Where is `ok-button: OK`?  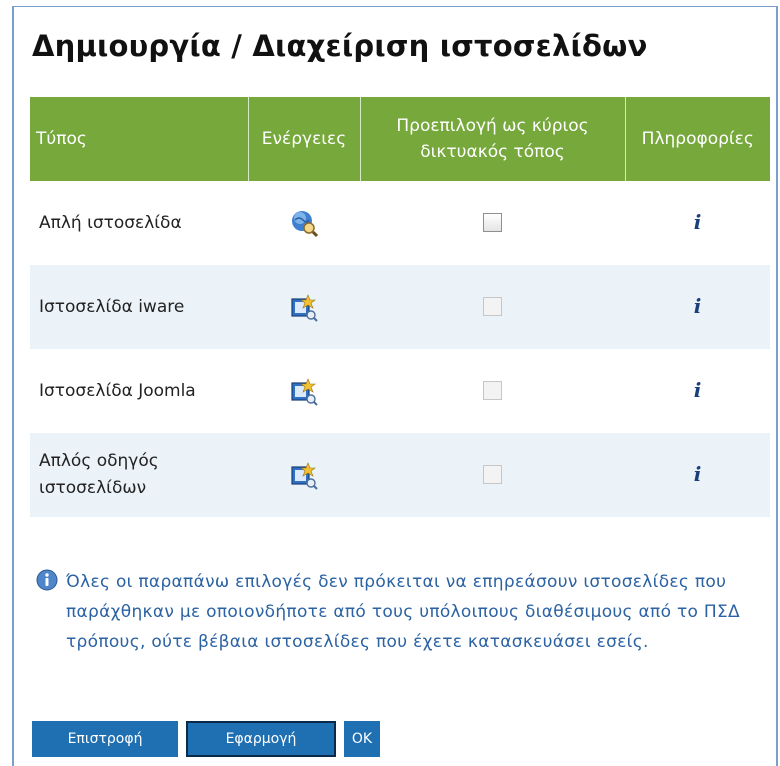
ok-button: OK is located at coordinates (362, 739).